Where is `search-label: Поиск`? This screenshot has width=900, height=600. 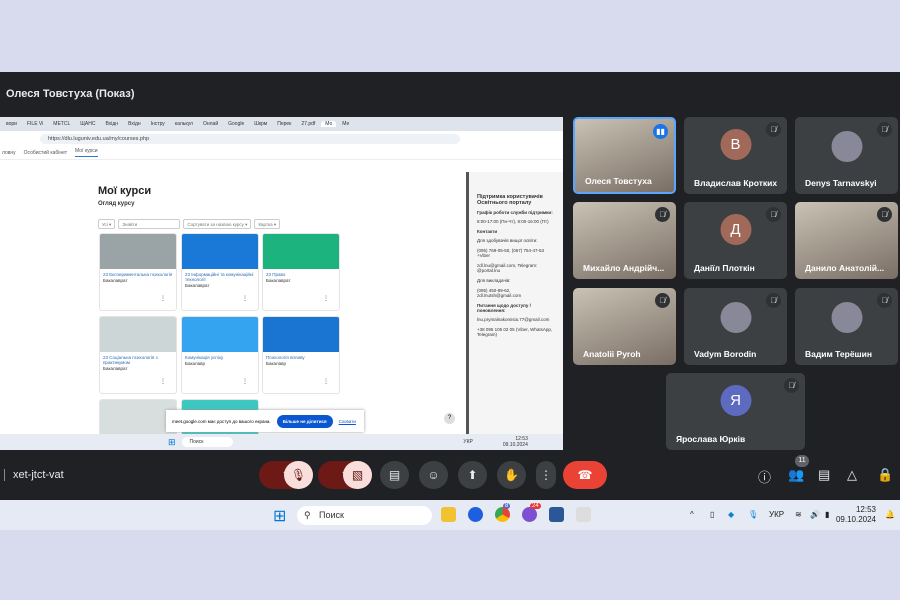 search-label: Поиск is located at coordinates (331, 515).